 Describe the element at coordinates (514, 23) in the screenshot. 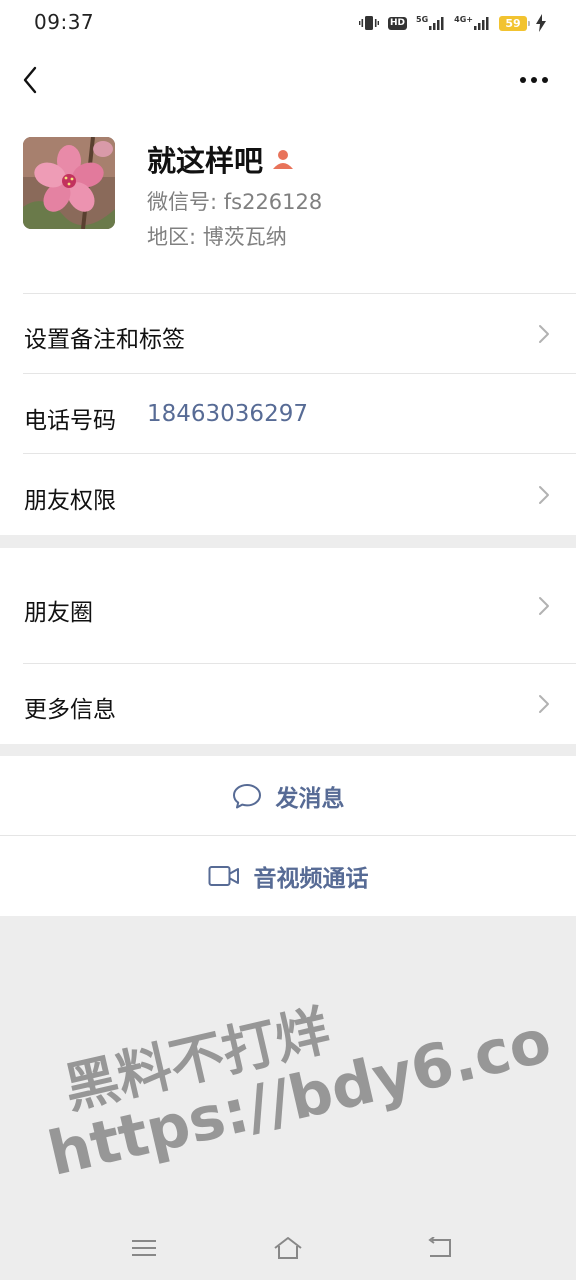

I see `battery-icon: 59` at that location.